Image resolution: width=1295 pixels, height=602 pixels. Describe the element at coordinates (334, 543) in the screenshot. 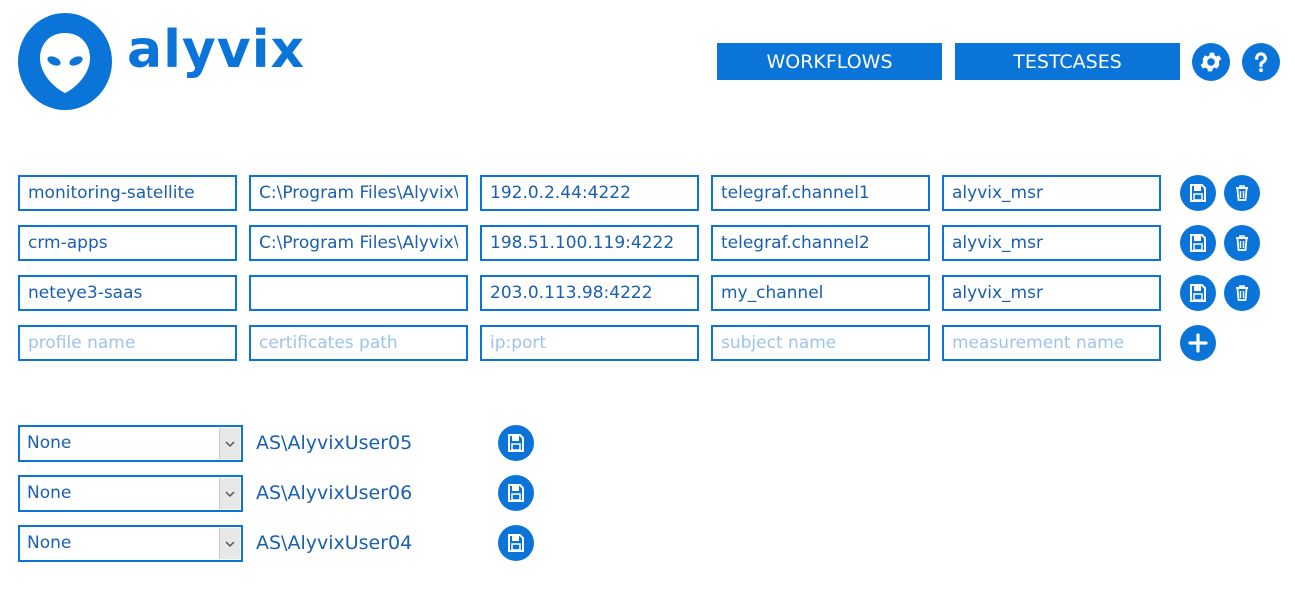

I see `user-label: AS\AlyvixUser04` at that location.